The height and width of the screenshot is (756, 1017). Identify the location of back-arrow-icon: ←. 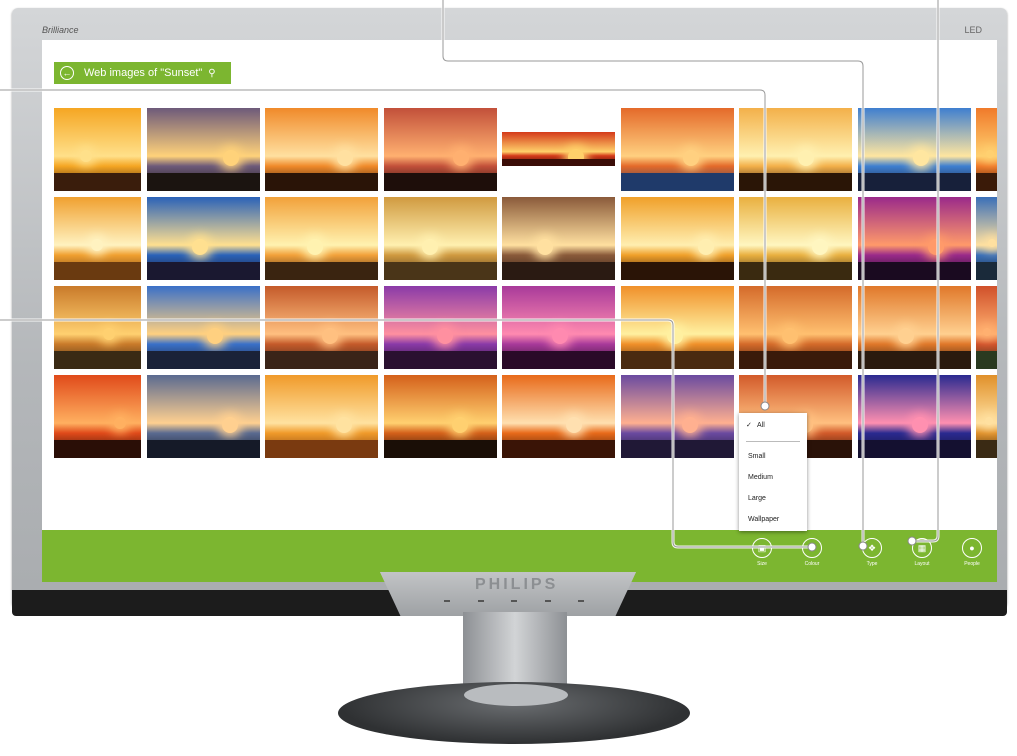
(67, 73).